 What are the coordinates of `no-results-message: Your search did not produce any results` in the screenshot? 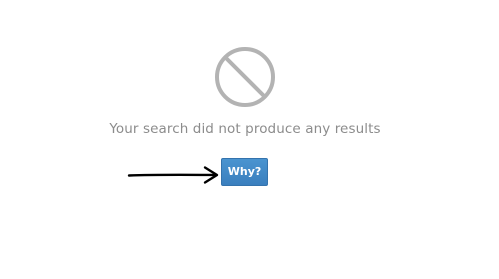 It's located at (245, 129).